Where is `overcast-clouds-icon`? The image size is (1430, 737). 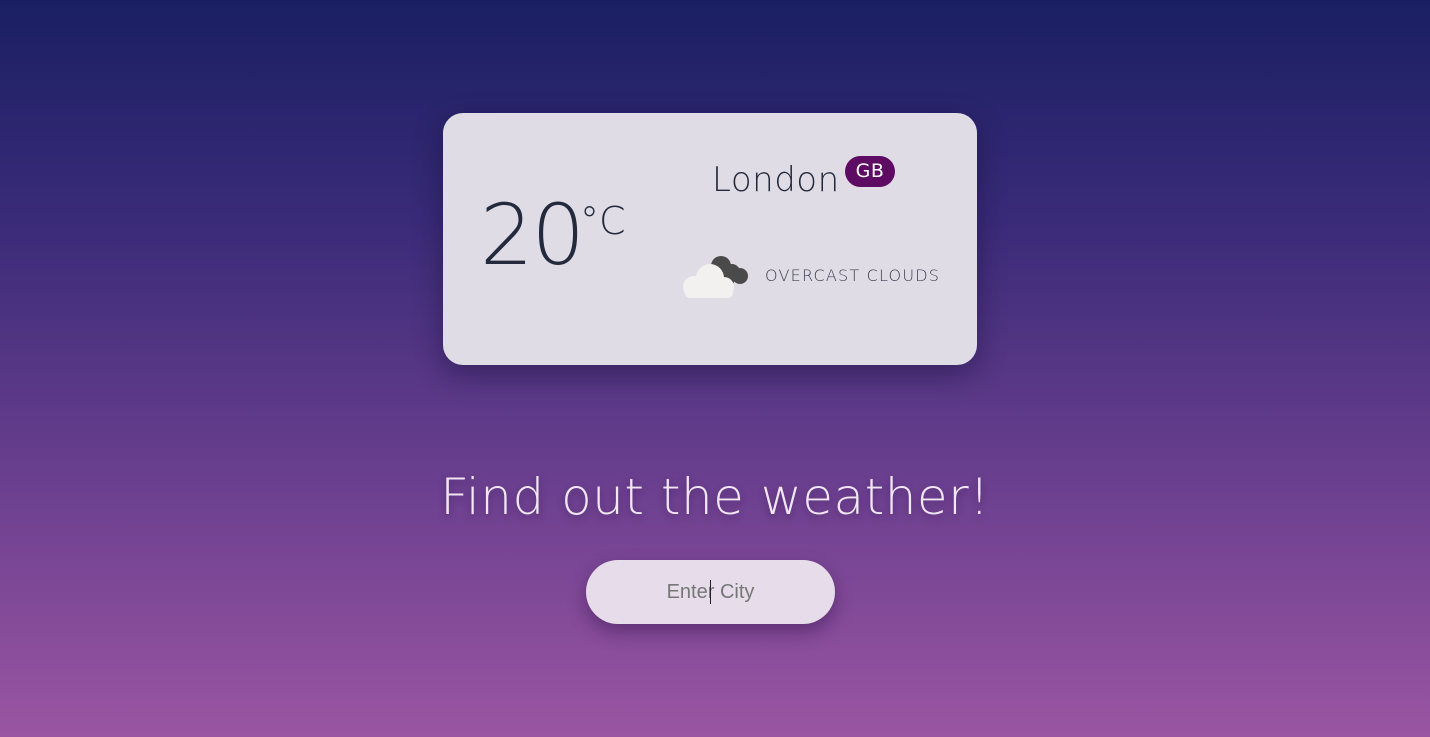
overcast-clouds-icon is located at coordinates (715, 277).